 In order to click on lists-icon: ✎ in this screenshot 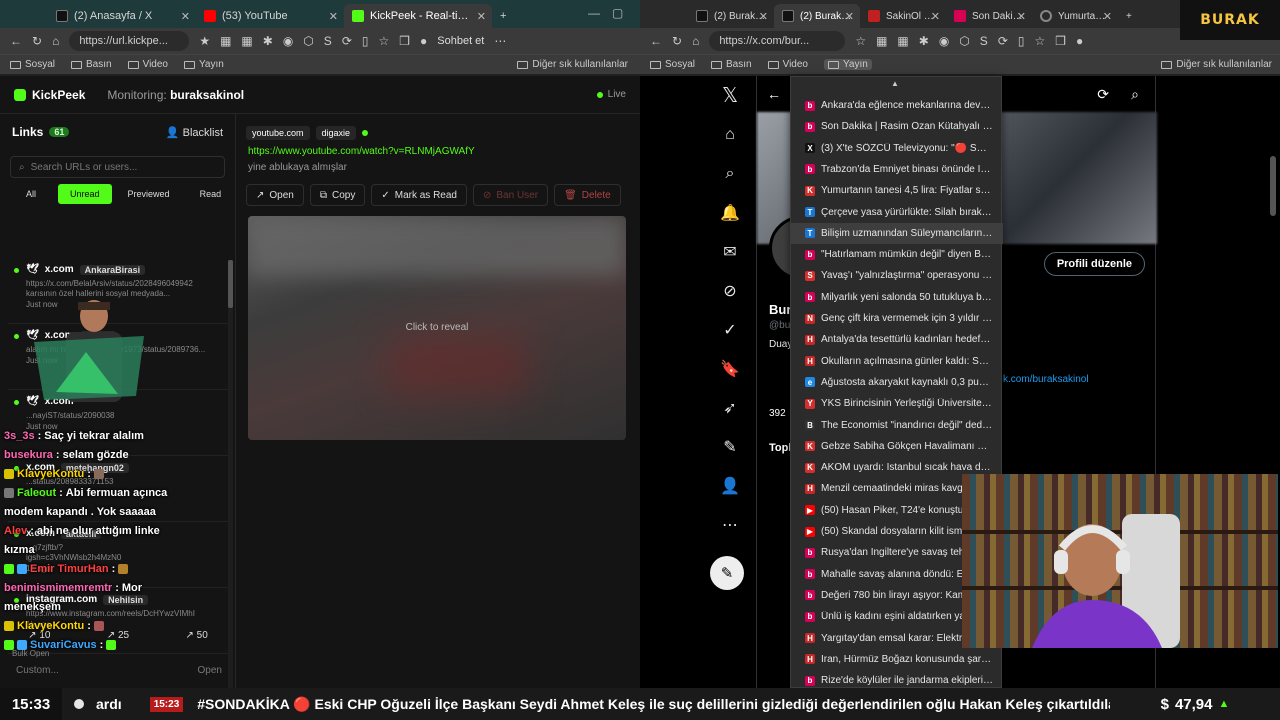, I will do `click(730, 446)`.